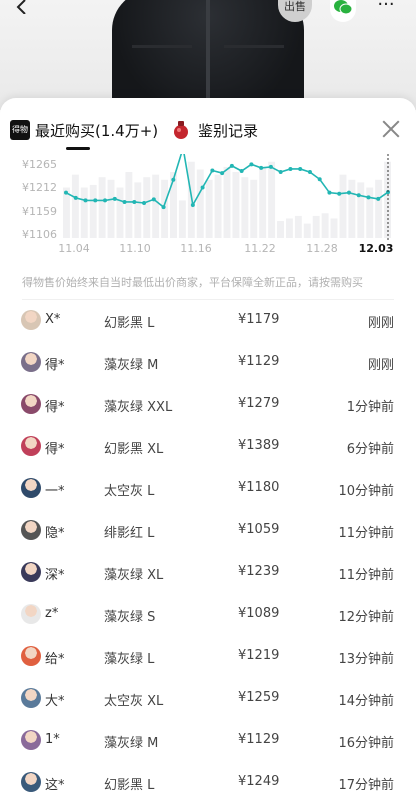 The width and height of the screenshot is (416, 800). I want to click on buyer-name: 一*, so click(55, 491).